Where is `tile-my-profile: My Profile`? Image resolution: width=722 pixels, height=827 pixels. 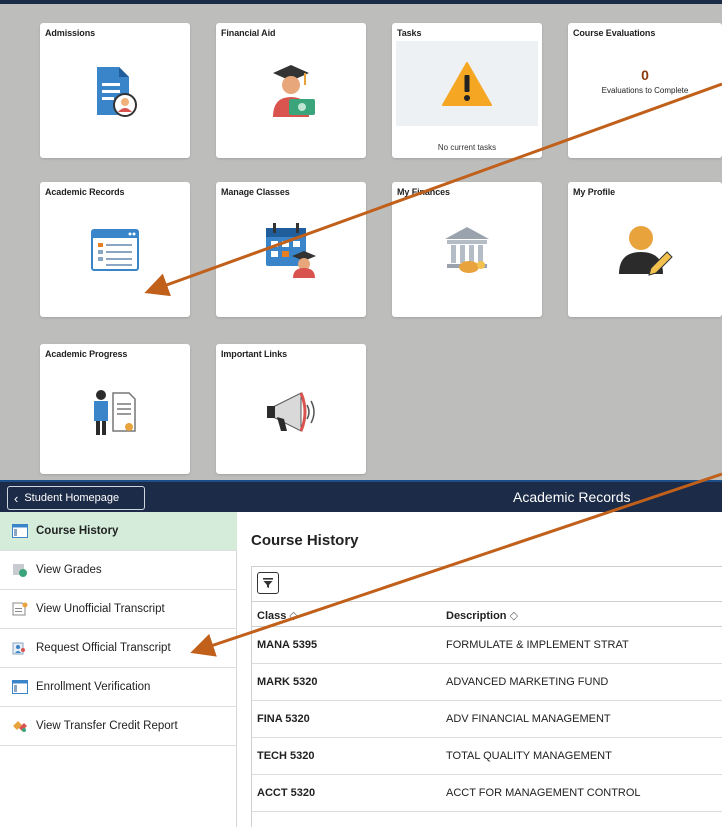 tile-my-profile: My Profile is located at coordinates (645, 249).